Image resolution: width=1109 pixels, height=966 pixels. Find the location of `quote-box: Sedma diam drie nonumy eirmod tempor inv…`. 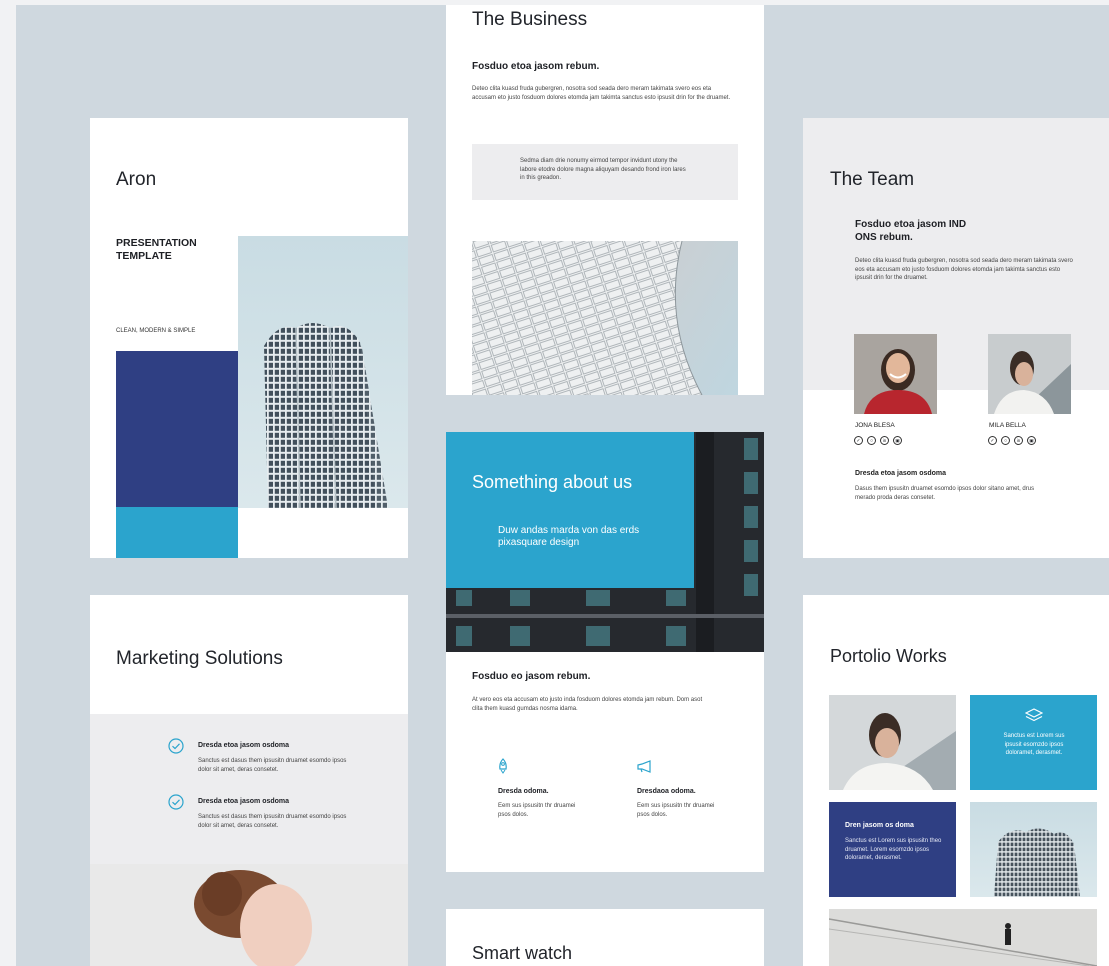

quote-box: Sedma diam drie nonumy eirmod tempor inv… is located at coordinates (605, 172).